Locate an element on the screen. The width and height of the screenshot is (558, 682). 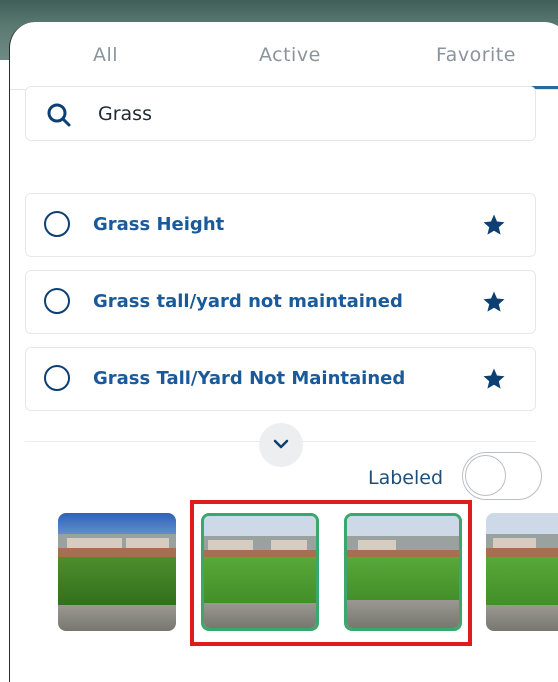
list-item-grass-tall-lower: Grass tall/yard not maintained is located at coordinates (280, 302).